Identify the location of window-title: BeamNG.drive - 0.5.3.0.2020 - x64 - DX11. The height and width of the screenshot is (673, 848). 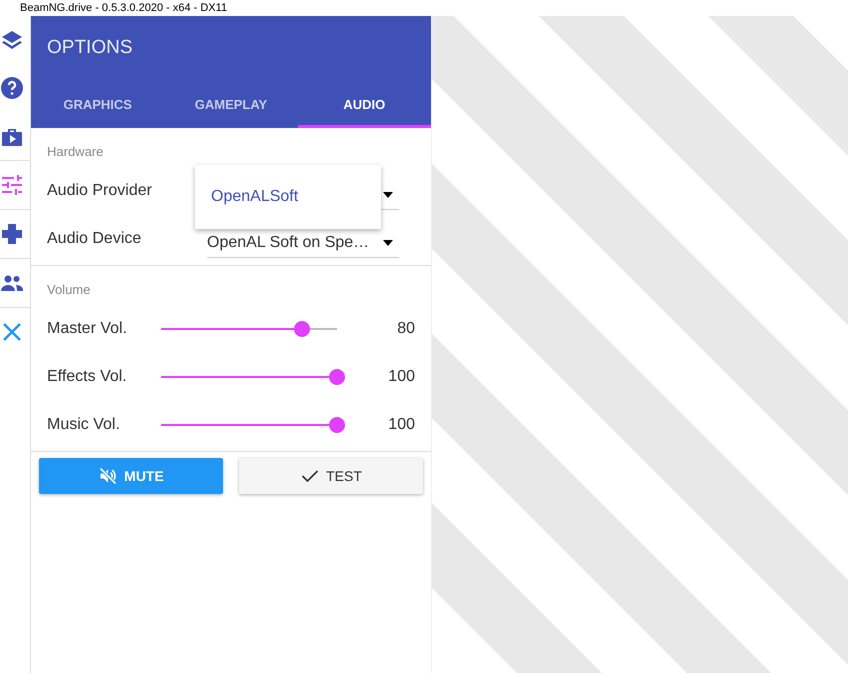
(124, 8).